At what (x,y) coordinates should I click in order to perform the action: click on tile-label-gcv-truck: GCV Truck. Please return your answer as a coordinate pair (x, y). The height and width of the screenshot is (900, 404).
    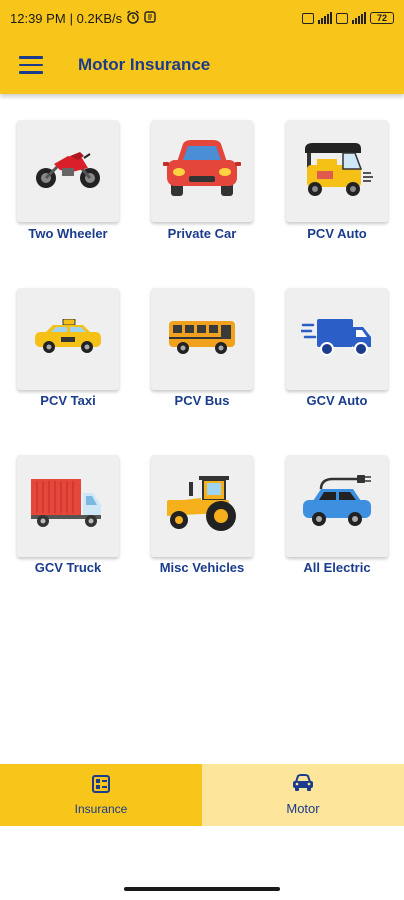
    Looking at the image, I should click on (68, 567).